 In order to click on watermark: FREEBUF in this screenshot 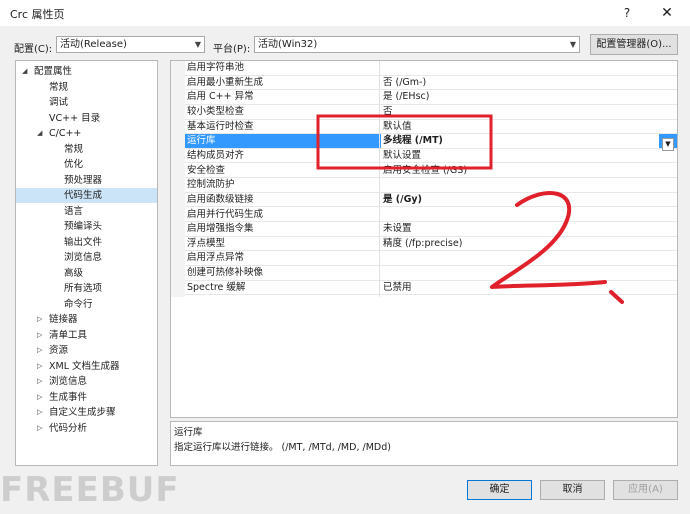, I will do `click(90, 490)`.